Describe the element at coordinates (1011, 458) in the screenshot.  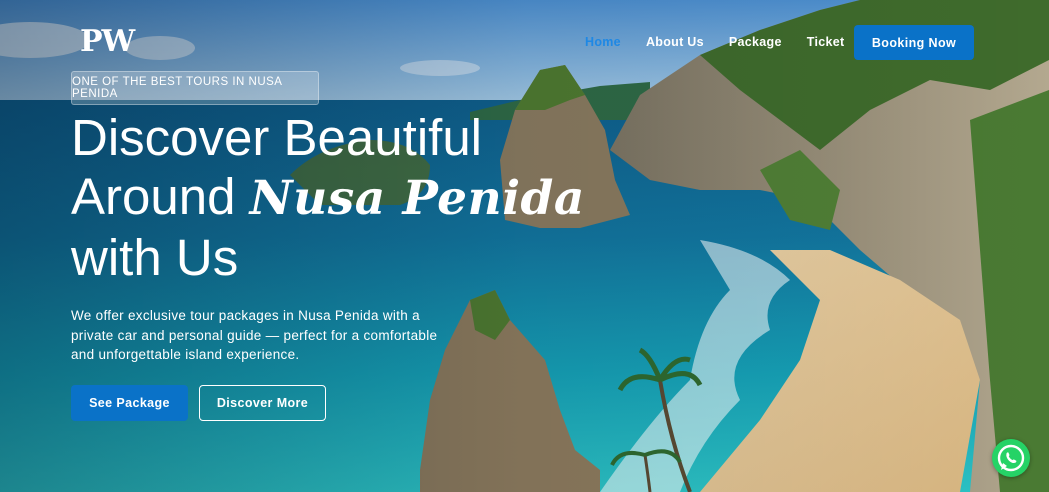
I see `whatsapp-icon` at that location.